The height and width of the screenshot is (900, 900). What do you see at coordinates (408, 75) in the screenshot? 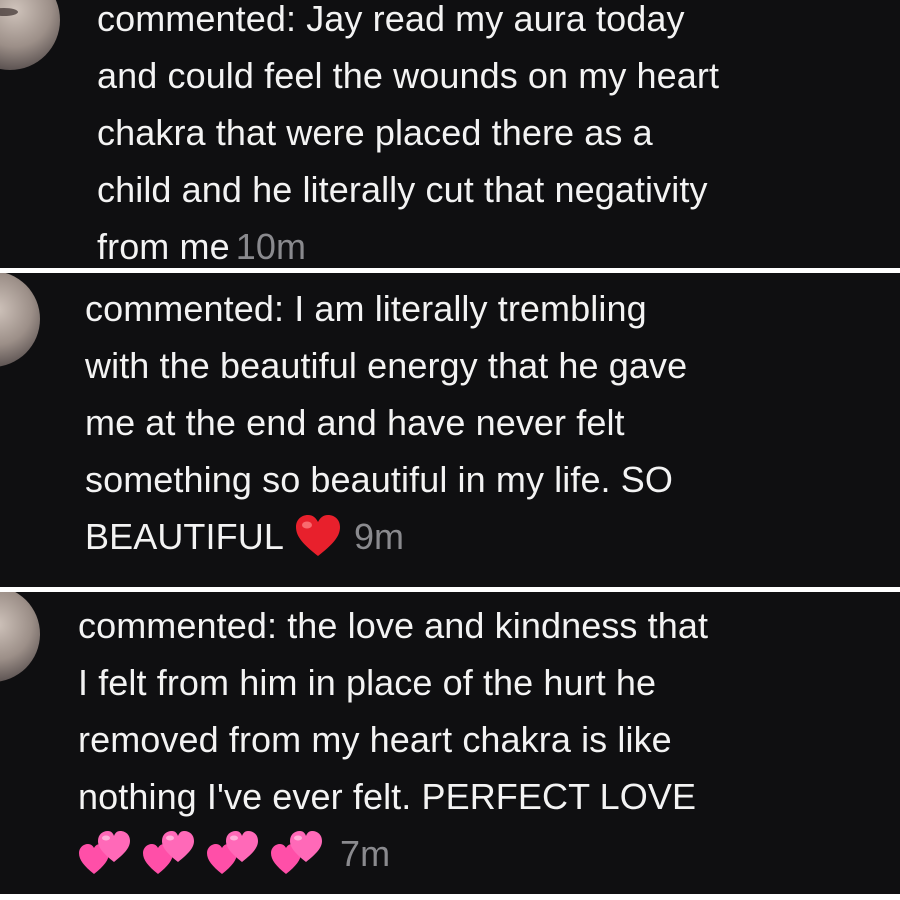
I see `comment-line: and could feel the wounds on my heart` at bounding box center [408, 75].